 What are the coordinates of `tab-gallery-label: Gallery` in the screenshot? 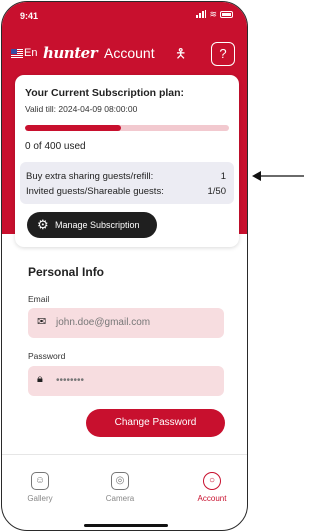 It's located at (40, 498).